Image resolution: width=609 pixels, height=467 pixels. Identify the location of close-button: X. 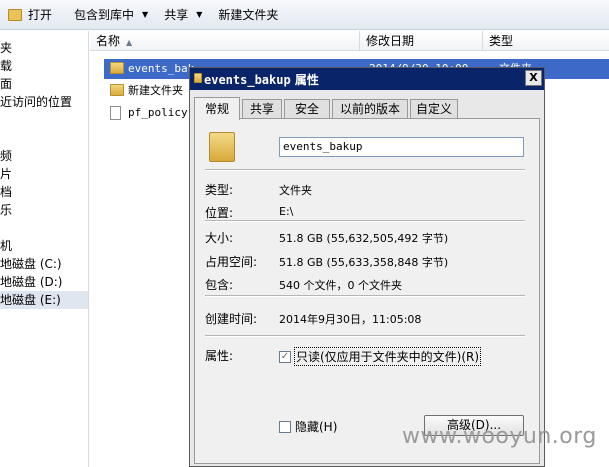
(533, 78).